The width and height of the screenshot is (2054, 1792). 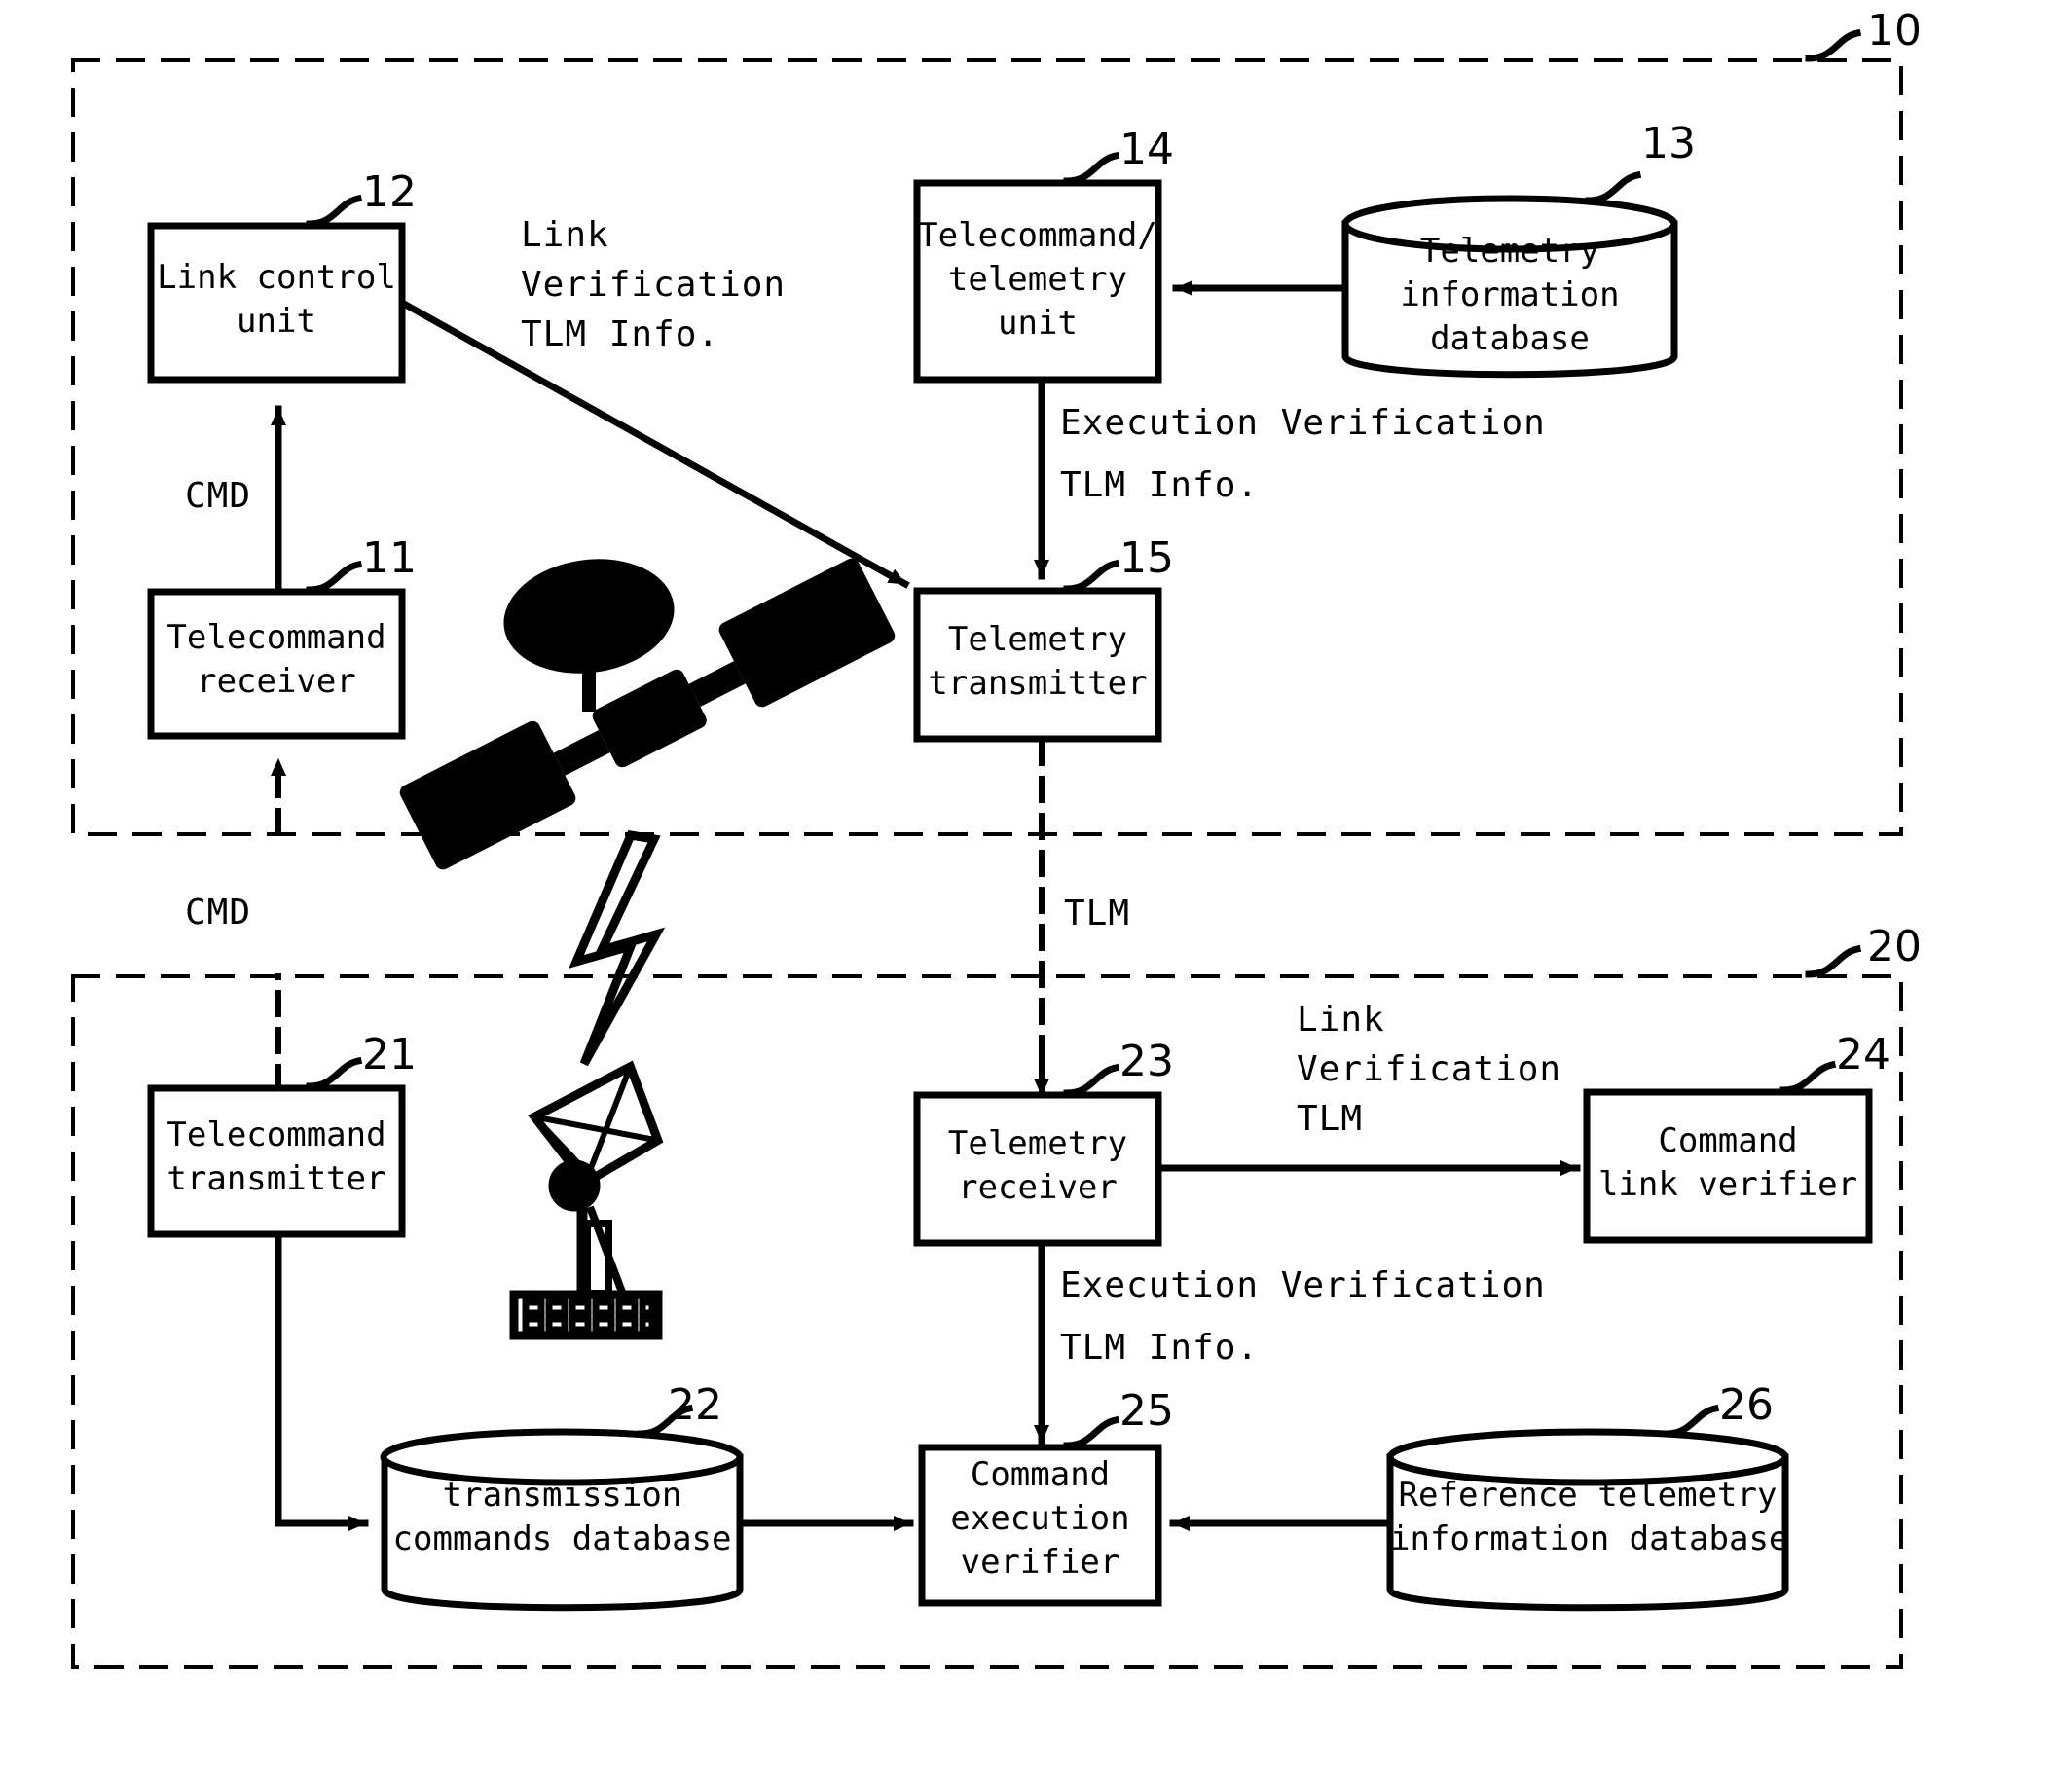 I want to click on block-23-ref: 23, so click(x=1146, y=1061).